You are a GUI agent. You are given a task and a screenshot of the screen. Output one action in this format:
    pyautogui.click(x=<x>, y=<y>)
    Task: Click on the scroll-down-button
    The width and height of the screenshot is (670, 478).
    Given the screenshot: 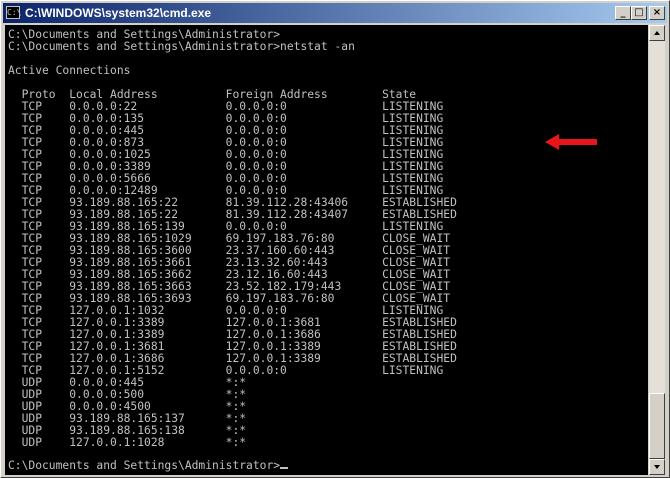 What is the action you would take?
    pyautogui.click(x=657, y=467)
    